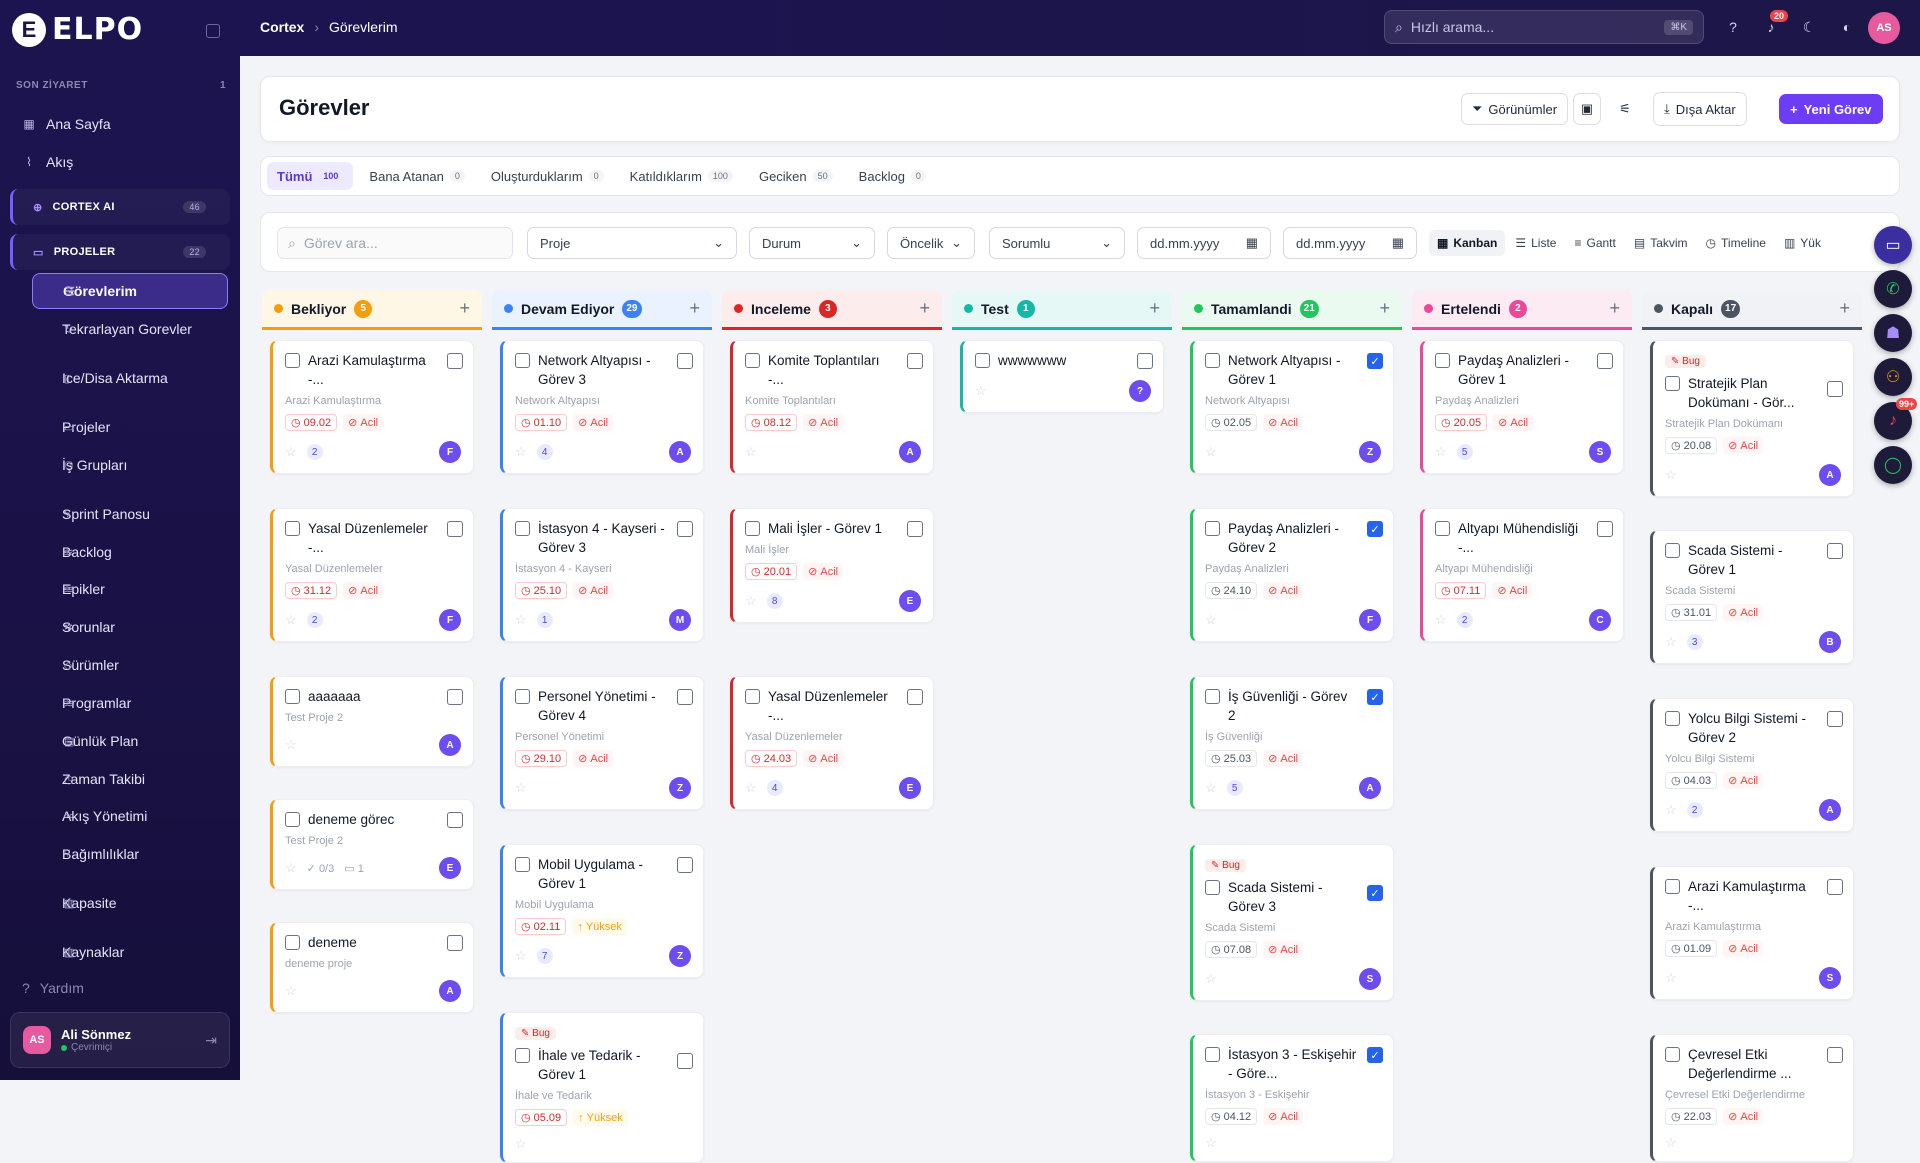  Describe the element at coordinates (1370, 452) in the screenshot. I see `avatar: Z` at that location.